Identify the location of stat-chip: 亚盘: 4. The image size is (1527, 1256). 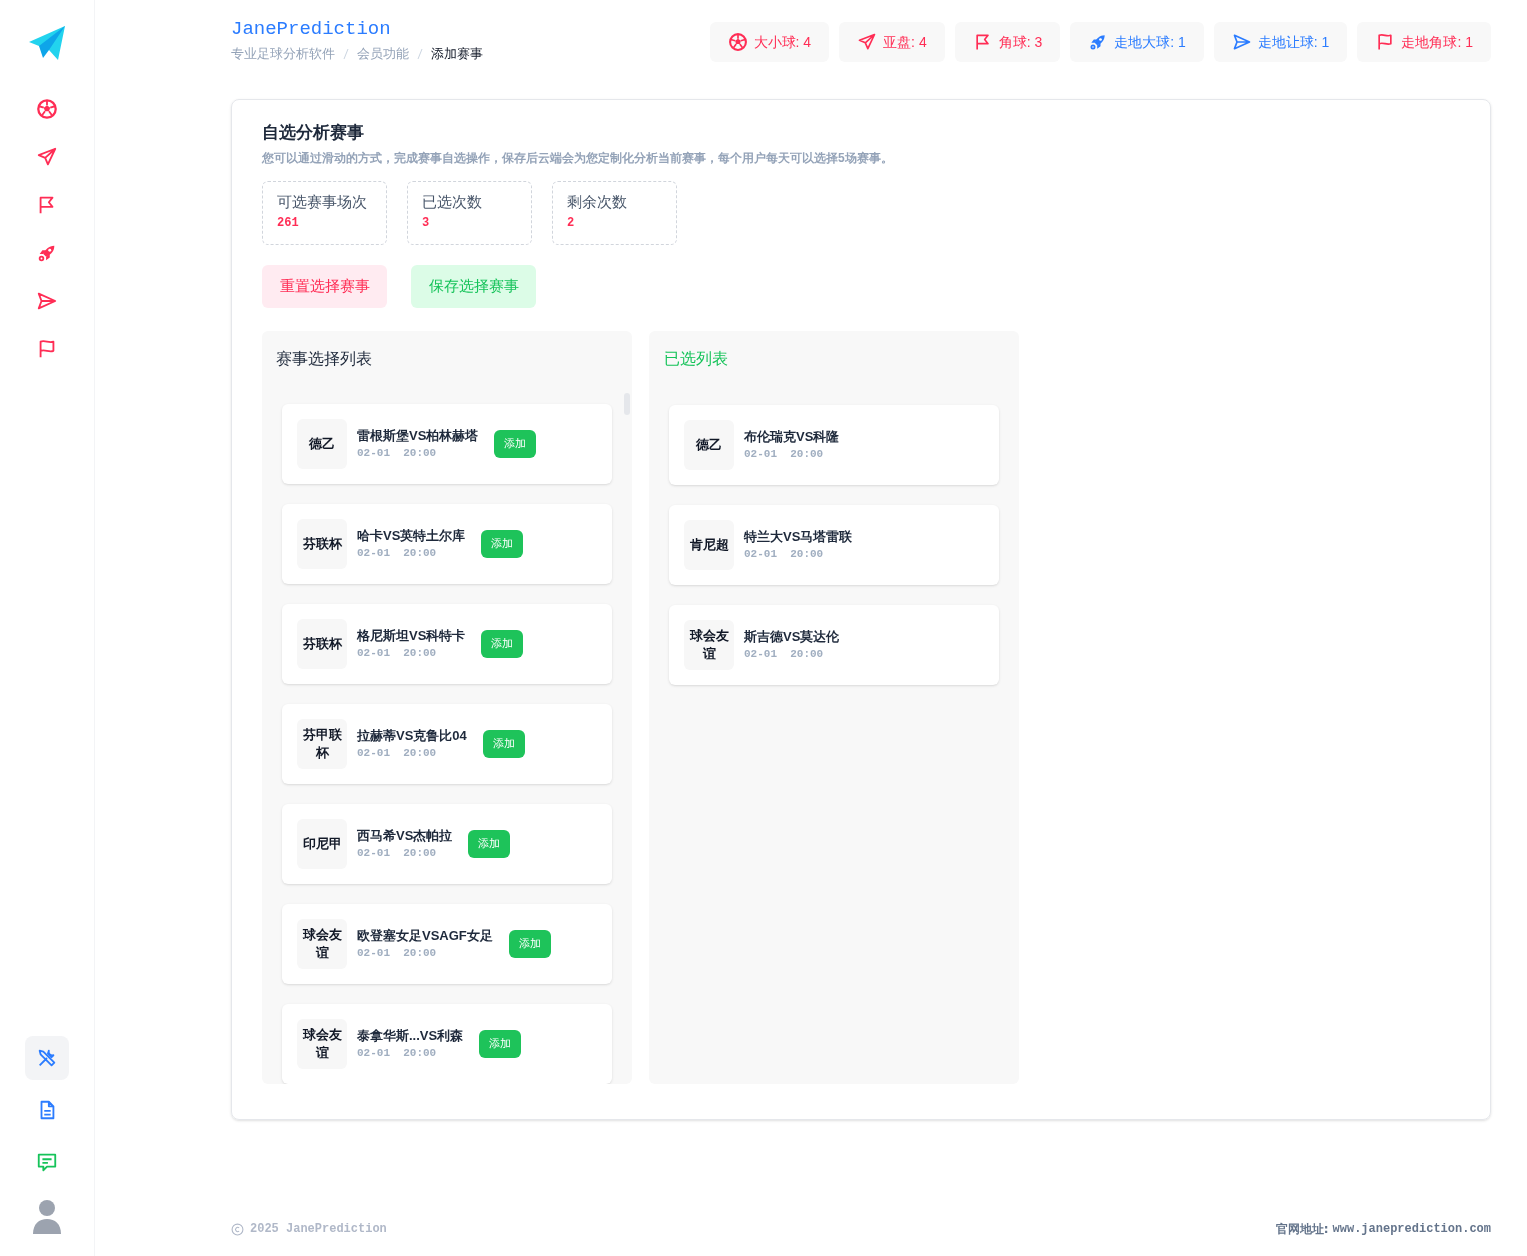
(892, 42).